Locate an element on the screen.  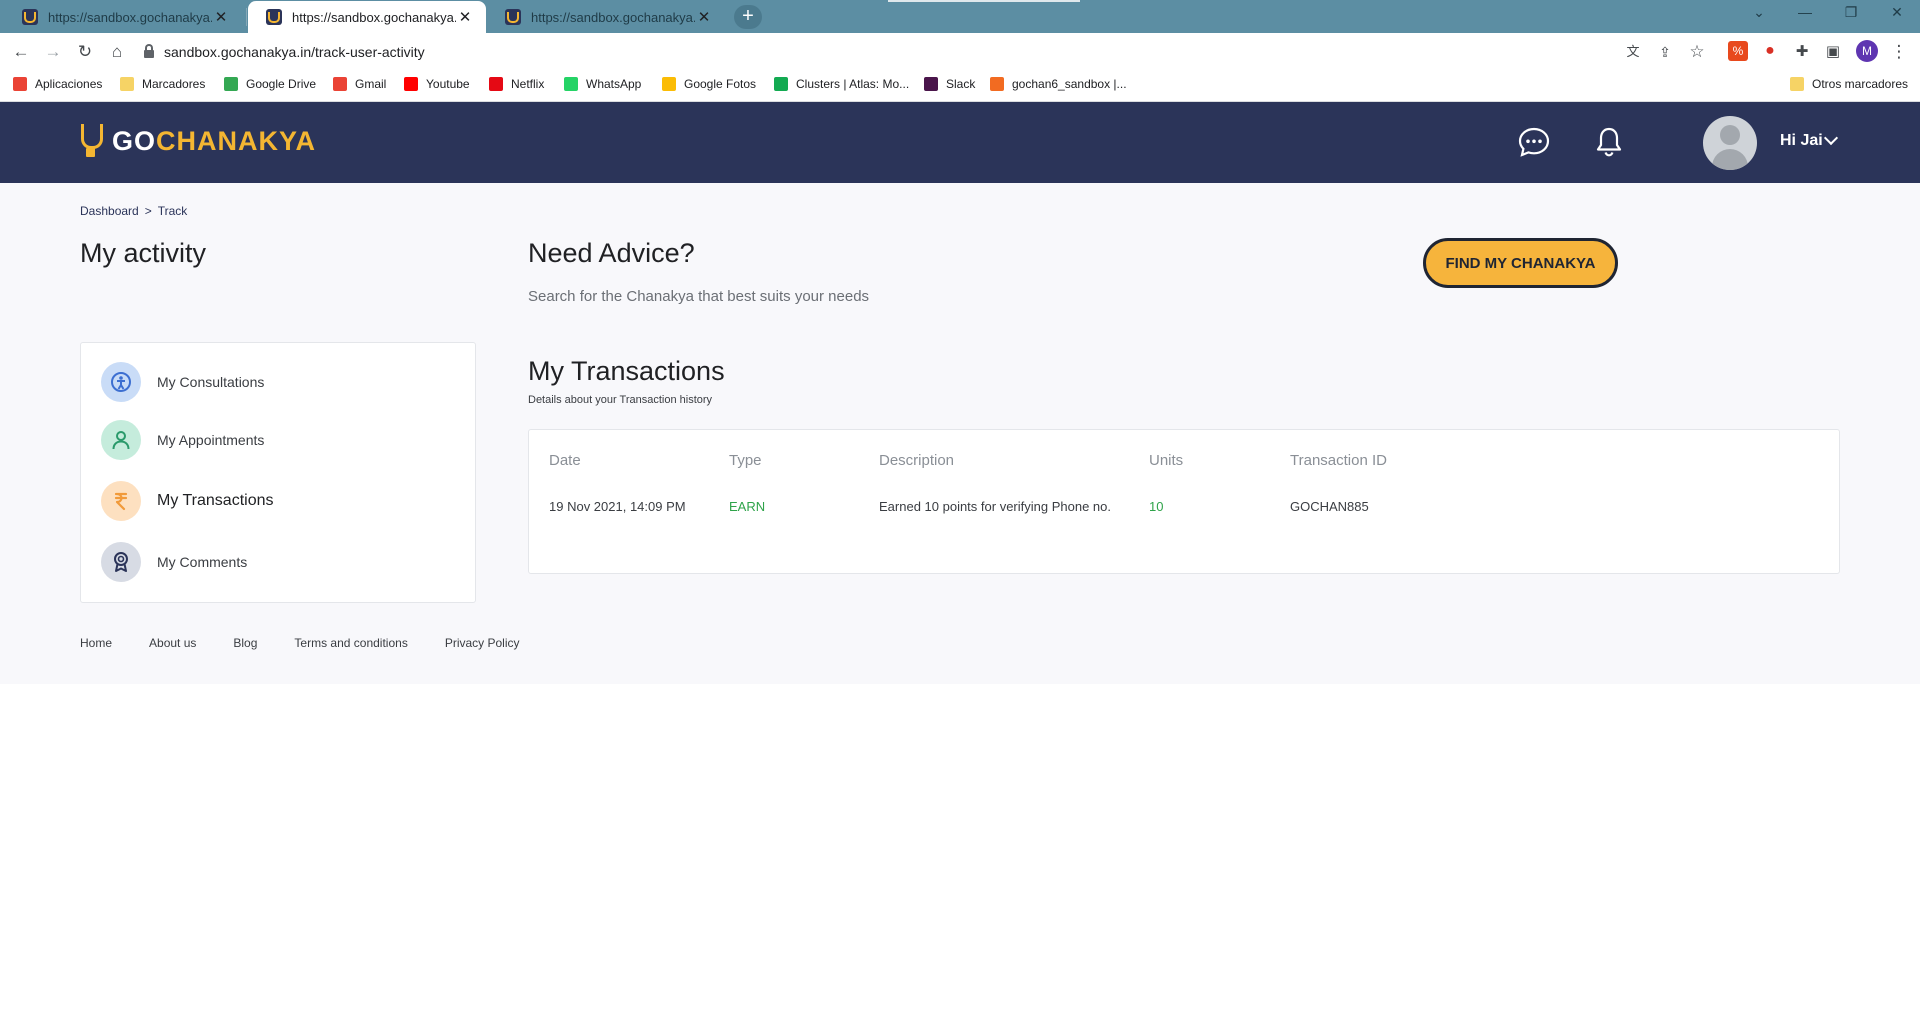
footer-link-terms: Terms and conditions is located at coordinates (350, 643).